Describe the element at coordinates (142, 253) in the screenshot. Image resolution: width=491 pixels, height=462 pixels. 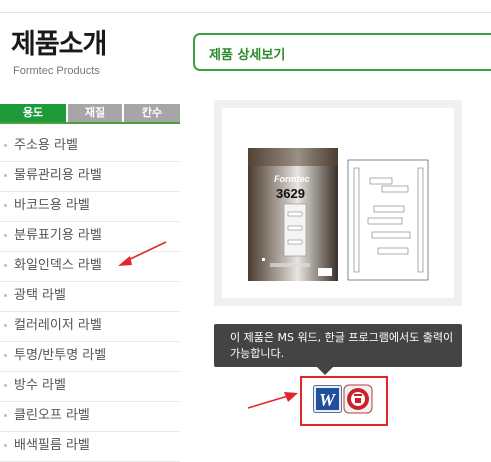
I see `annotation-arrow-menu` at that location.